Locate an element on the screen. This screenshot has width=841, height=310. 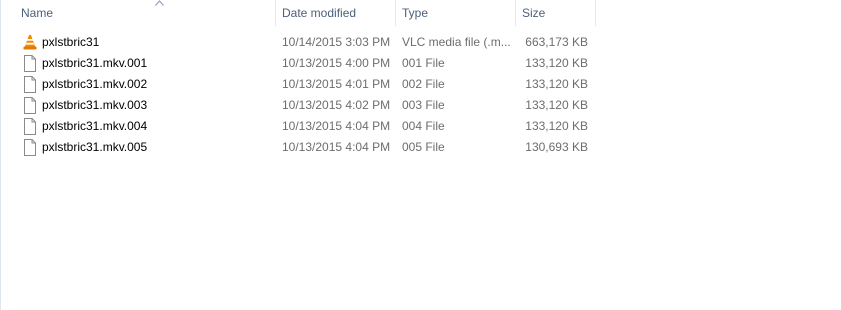
file-type: 004 File is located at coordinates (423, 126).